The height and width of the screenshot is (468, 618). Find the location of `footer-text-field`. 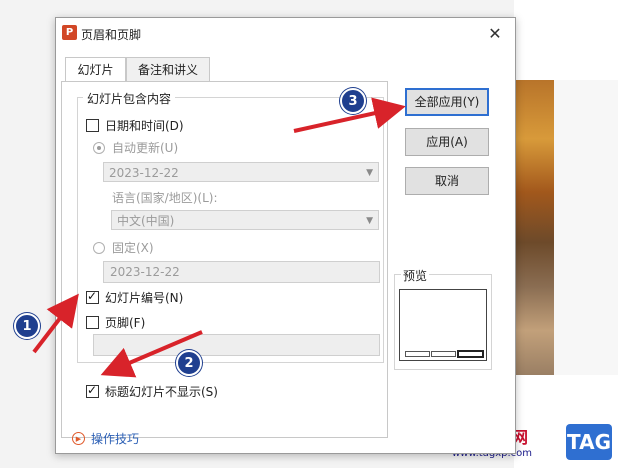

footer-text-field is located at coordinates (236, 345).